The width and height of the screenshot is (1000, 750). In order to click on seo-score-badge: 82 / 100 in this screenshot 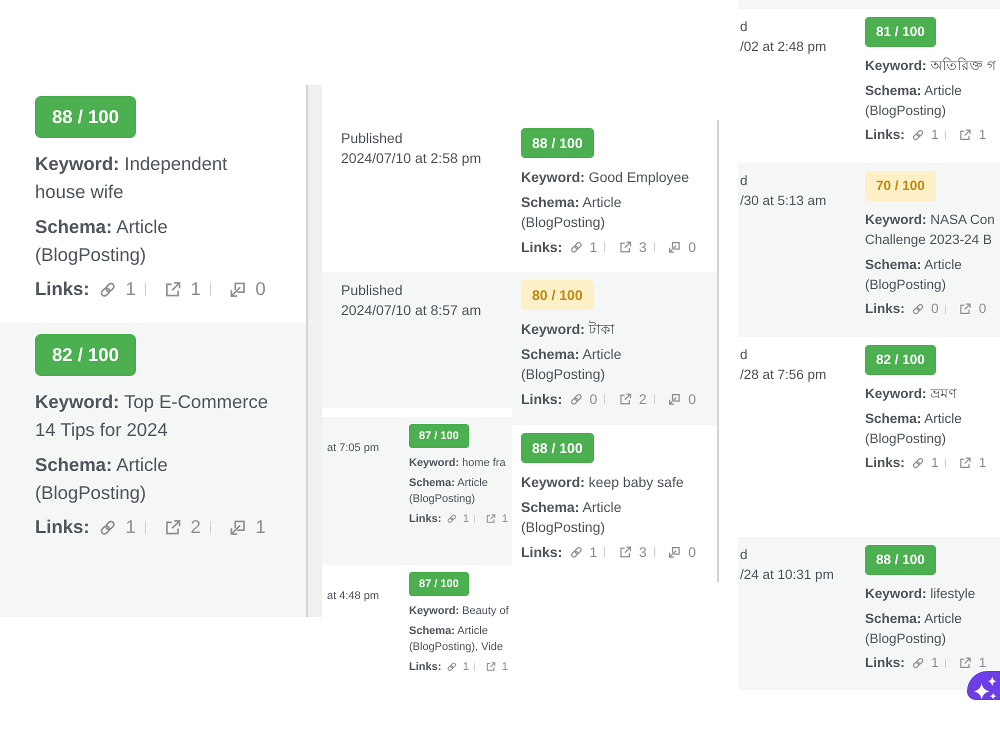, I will do `click(85, 355)`.